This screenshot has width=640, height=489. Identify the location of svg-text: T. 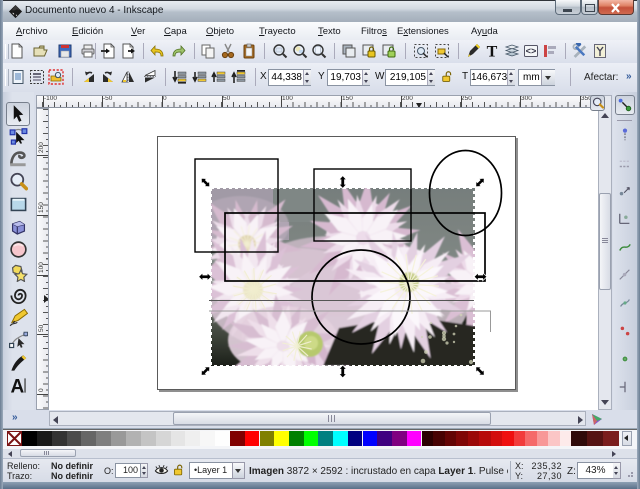
(492, 52).